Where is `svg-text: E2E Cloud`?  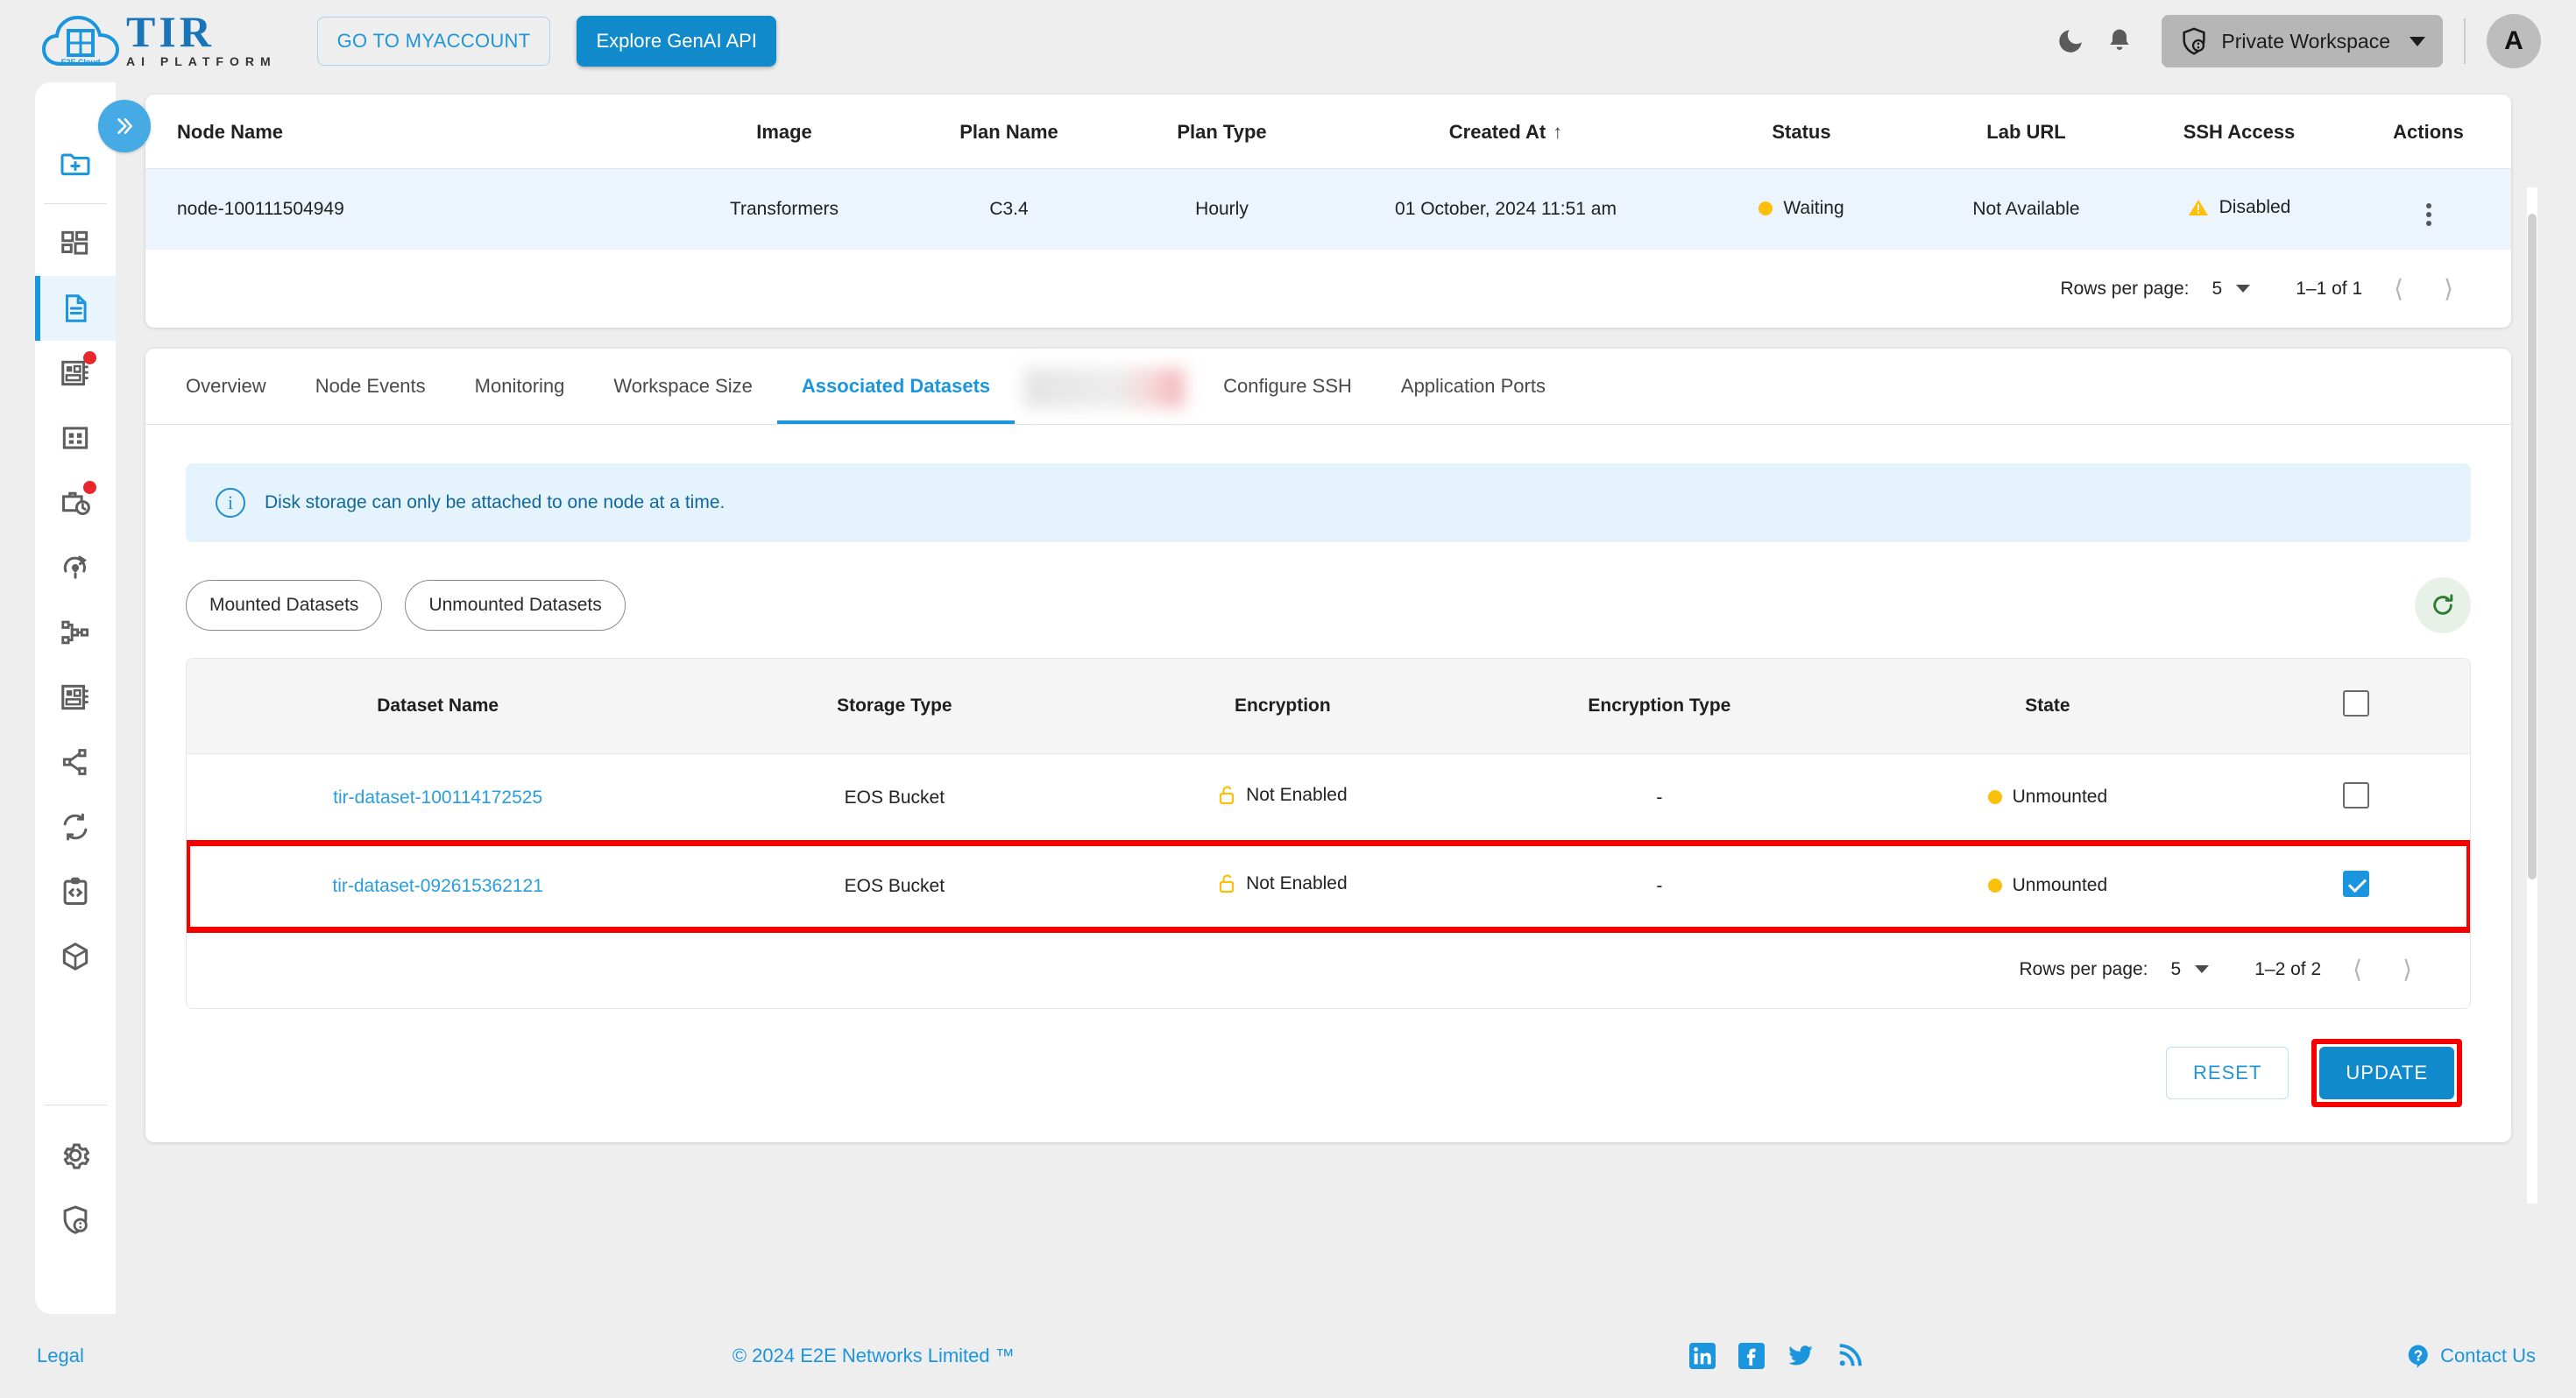 svg-text: E2E Cloud is located at coordinates (80, 62).